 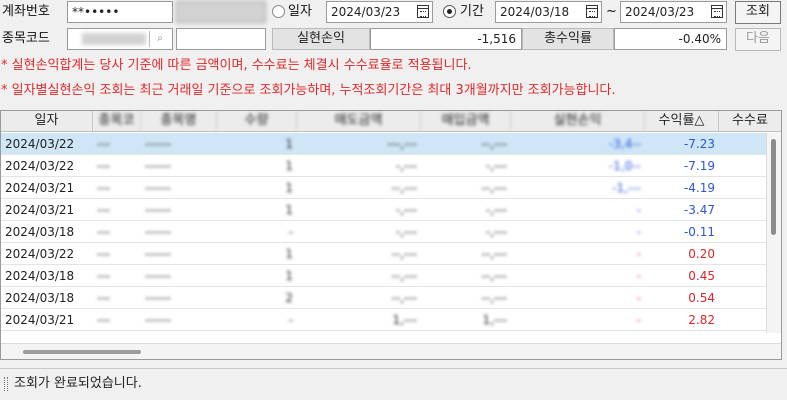 I want to click on col-realized-pl: 실현손익, so click(x=578, y=121).